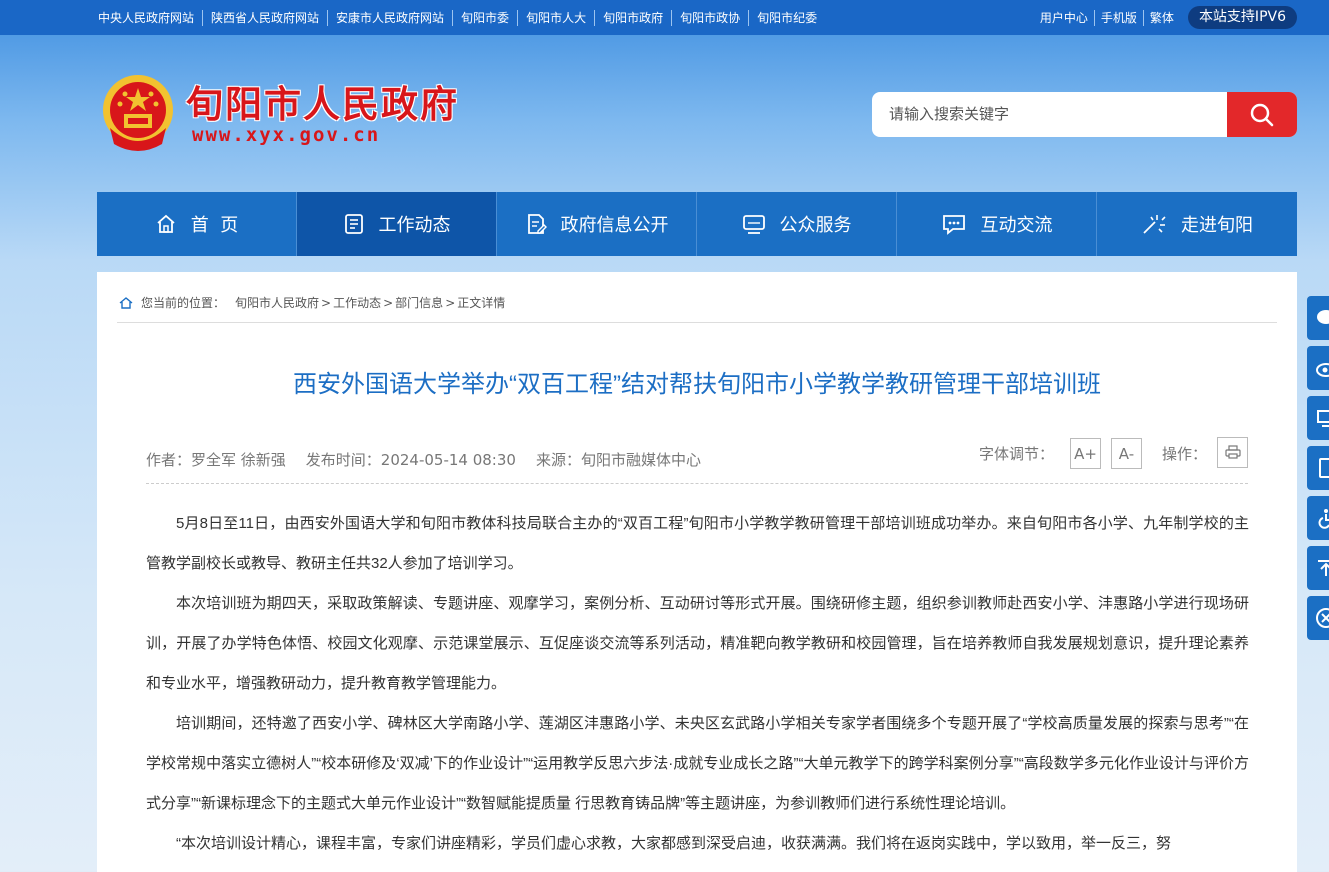 The height and width of the screenshot is (872, 1329). What do you see at coordinates (634, 18) in the screenshot?
I see `top-link-government: 旬阳市政府` at bounding box center [634, 18].